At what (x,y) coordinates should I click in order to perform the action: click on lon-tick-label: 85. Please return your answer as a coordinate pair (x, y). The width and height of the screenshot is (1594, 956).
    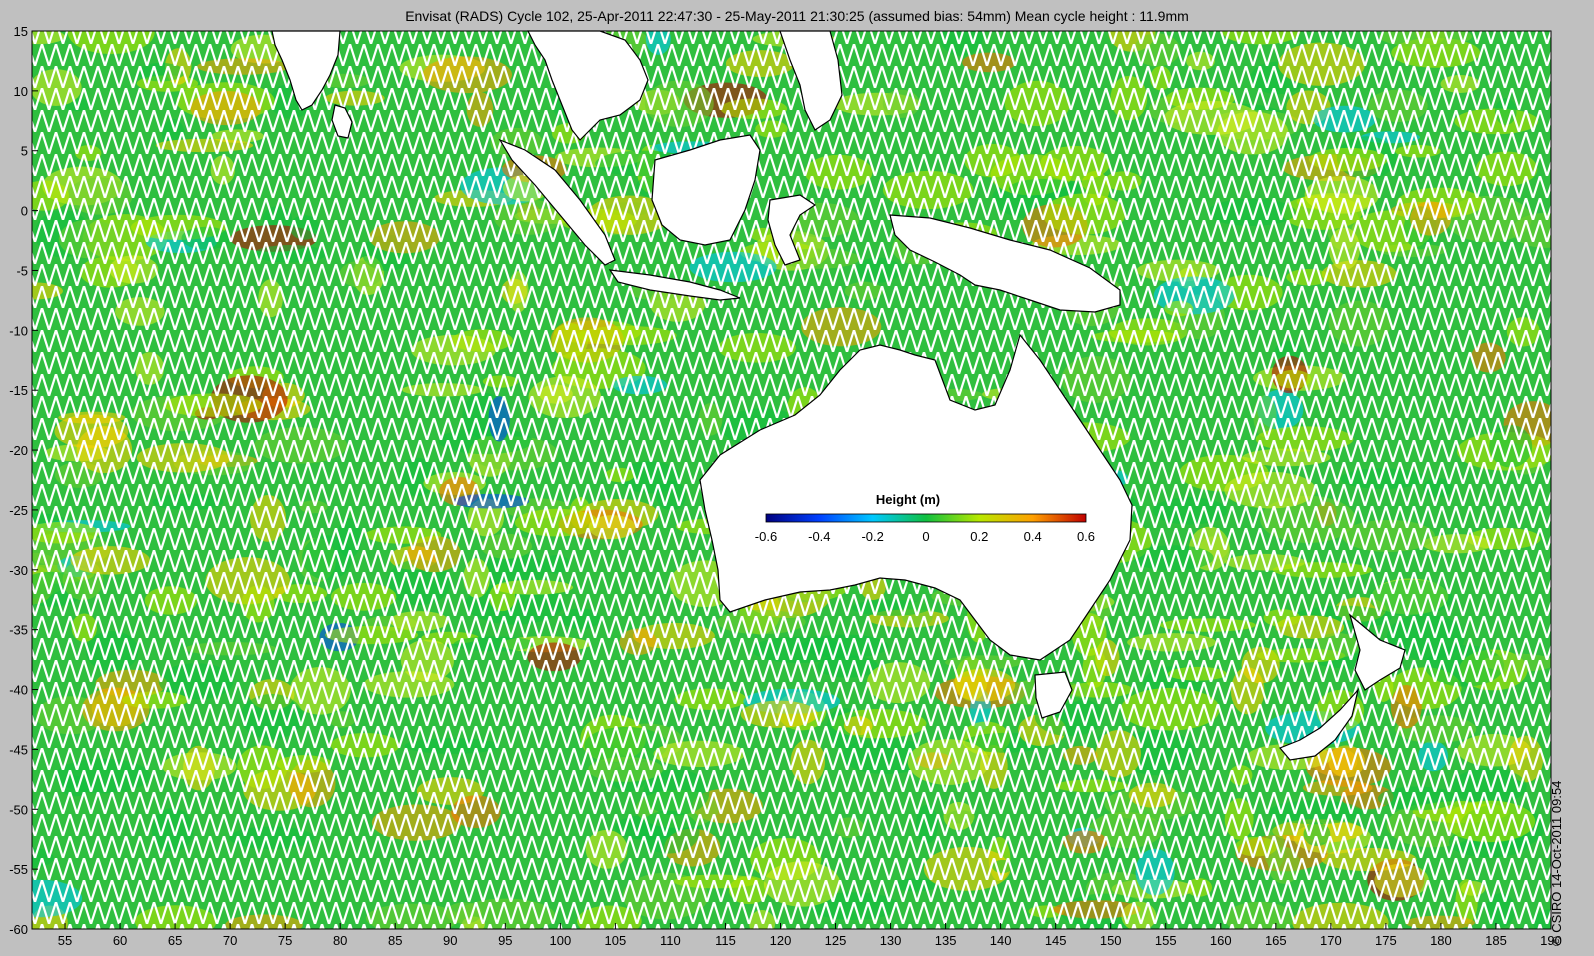
    Looking at the image, I should click on (395, 940).